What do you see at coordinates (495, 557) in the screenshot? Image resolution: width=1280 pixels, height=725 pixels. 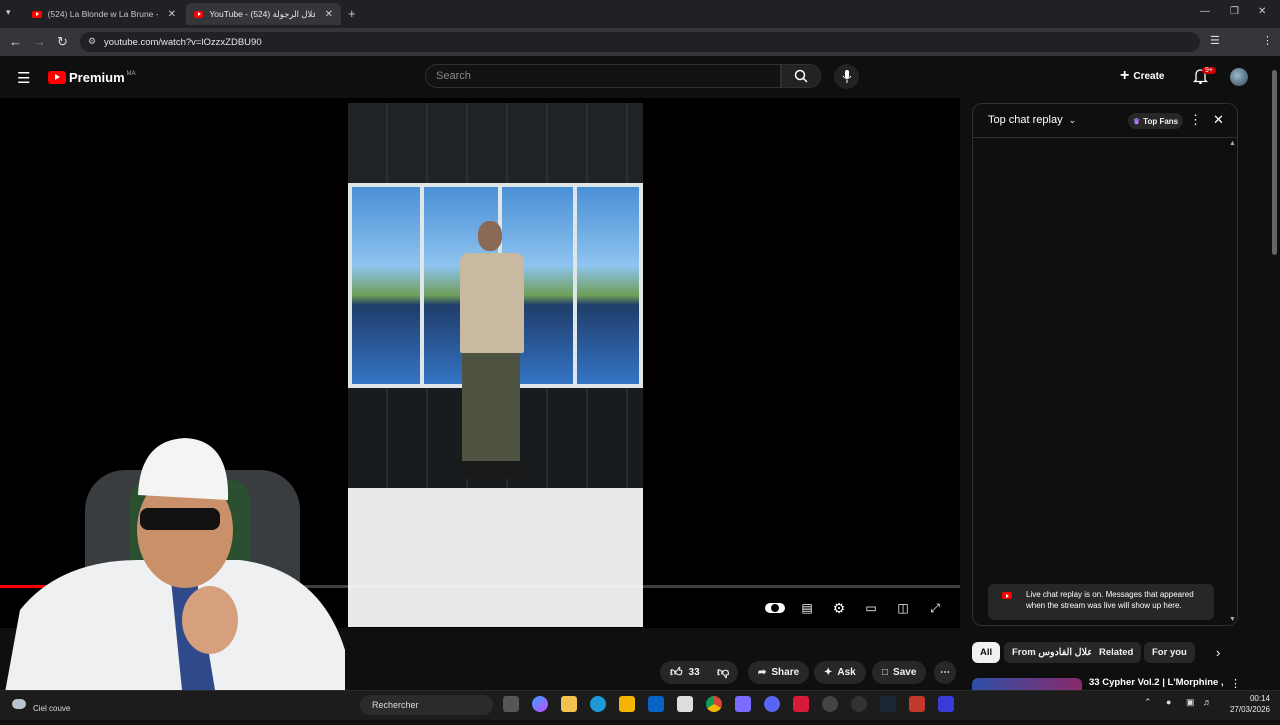 I see `video-floor` at bounding box center [495, 557].